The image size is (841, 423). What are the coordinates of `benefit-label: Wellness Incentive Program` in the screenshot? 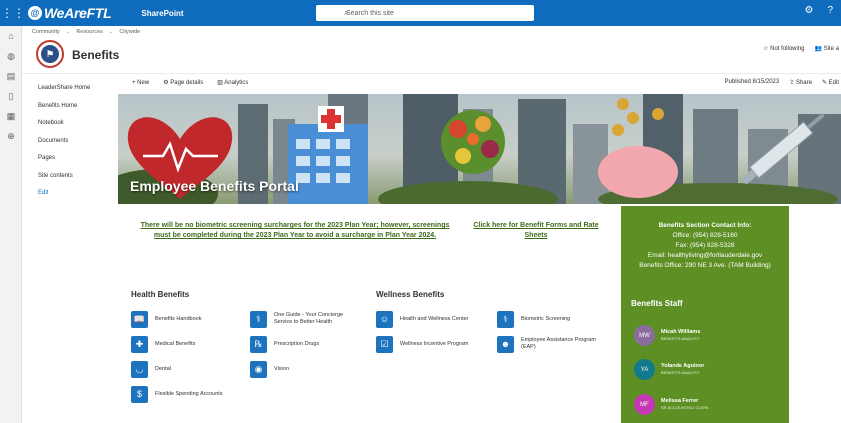 It's located at (434, 343).